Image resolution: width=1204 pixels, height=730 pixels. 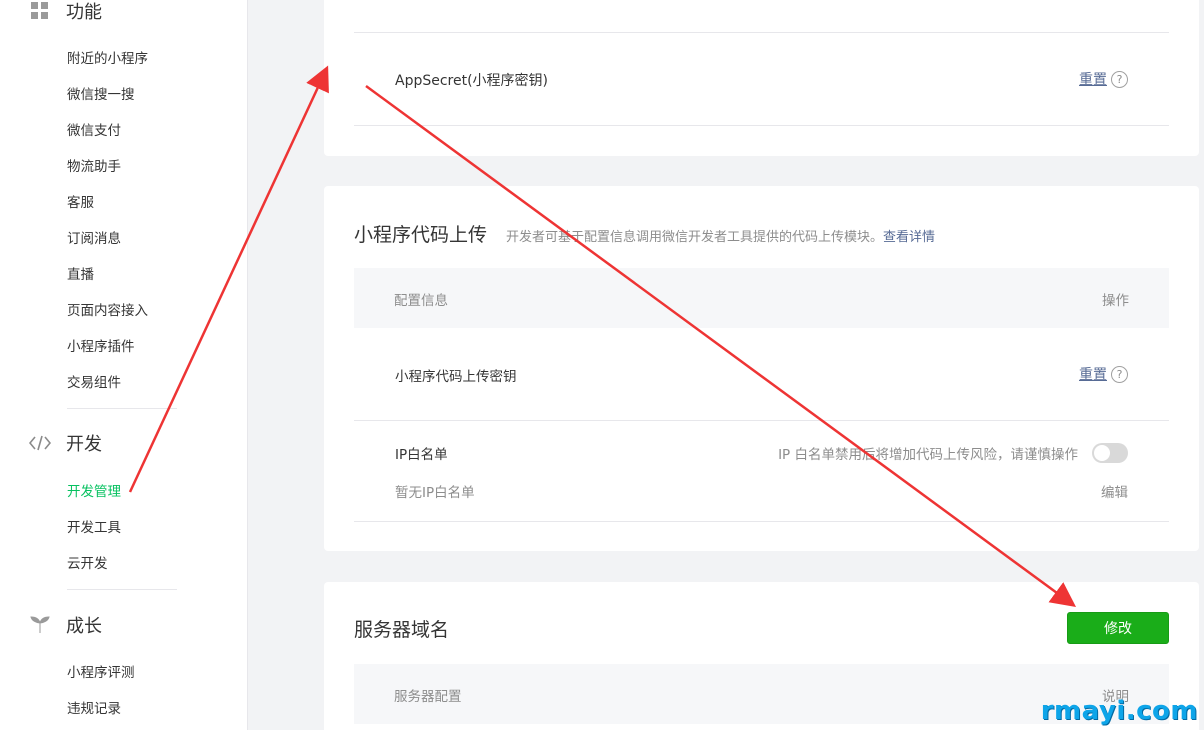 I want to click on sidebar-item-search: 微信搜一搜, so click(x=101, y=95).